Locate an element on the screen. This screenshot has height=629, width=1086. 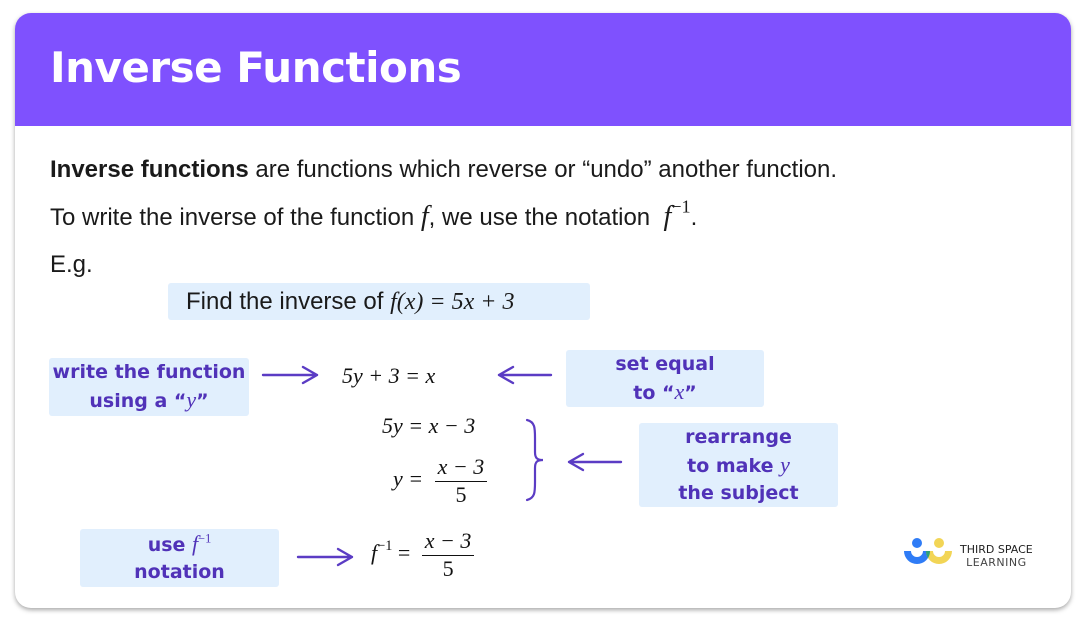
step-2-text: 5y = x − 3 is located at coordinates (429, 425).